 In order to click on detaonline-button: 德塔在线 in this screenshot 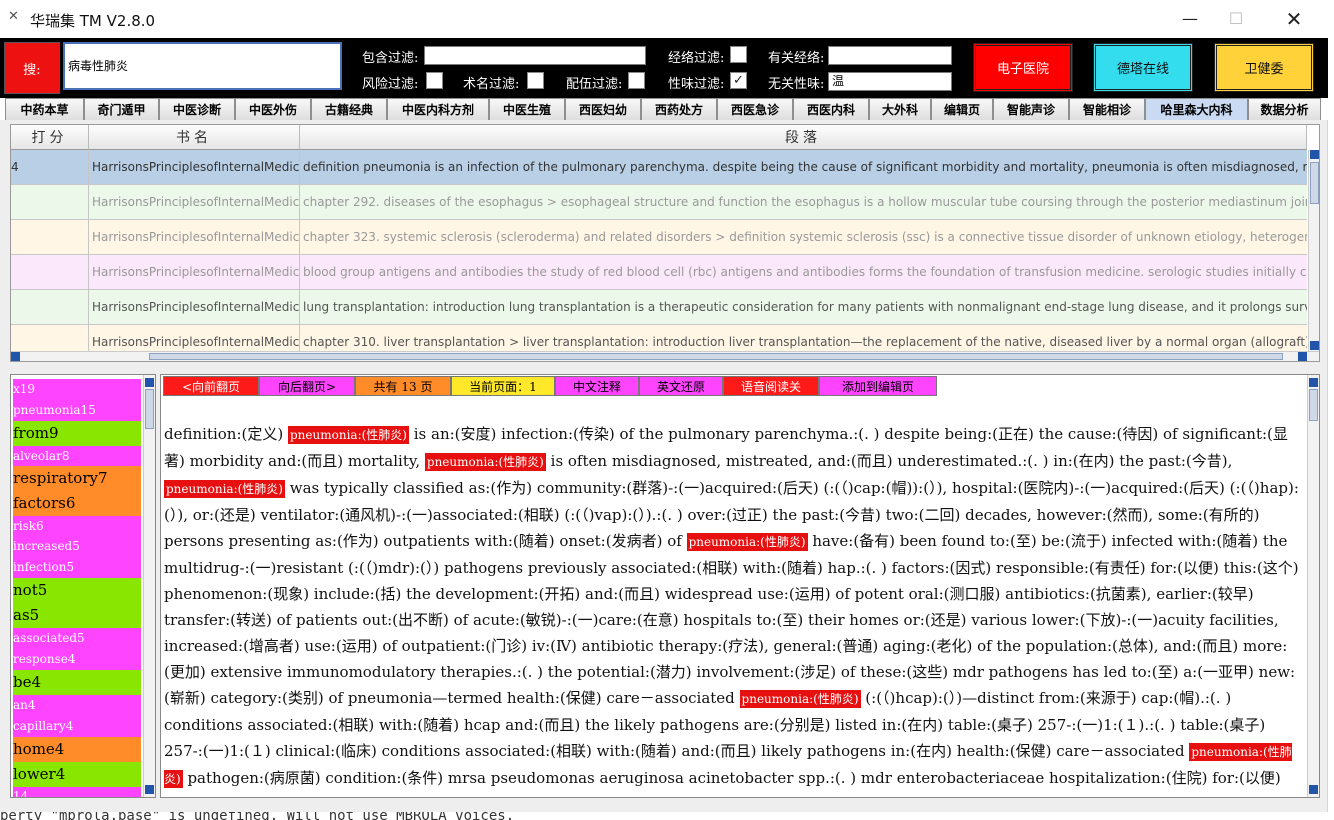, I will do `click(1143, 67)`.